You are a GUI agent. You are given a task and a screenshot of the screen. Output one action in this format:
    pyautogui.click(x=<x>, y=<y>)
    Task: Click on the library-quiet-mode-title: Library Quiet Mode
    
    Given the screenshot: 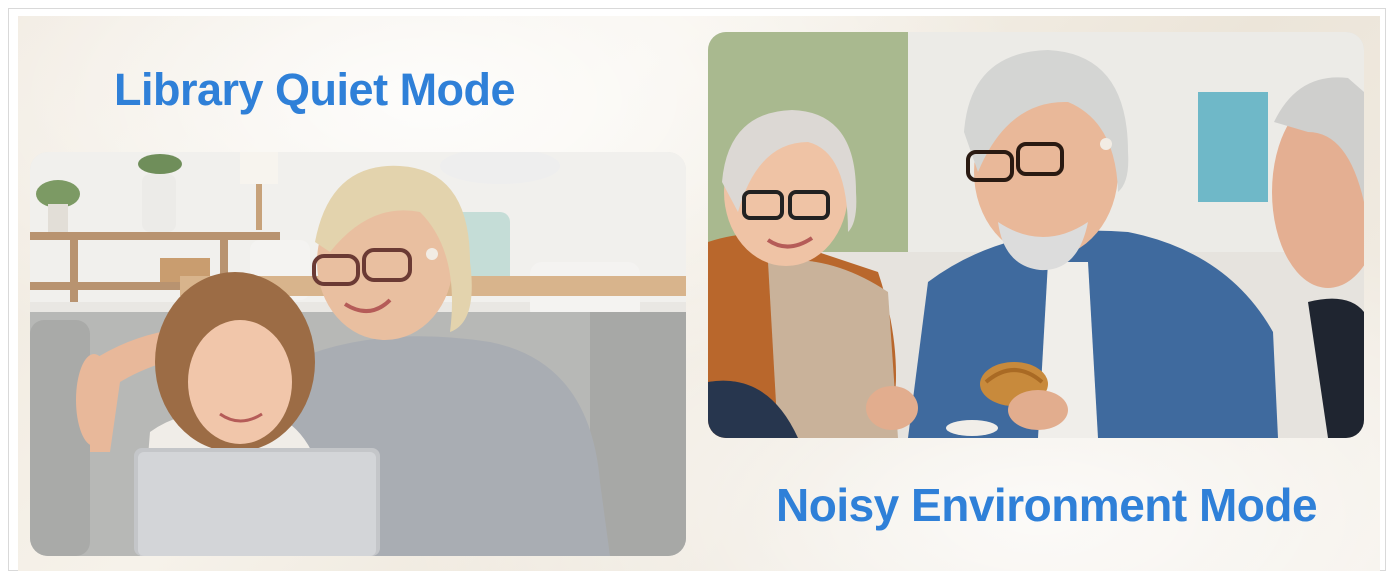 What is the action you would take?
    pyautogui.click(x=315, y=89)
    